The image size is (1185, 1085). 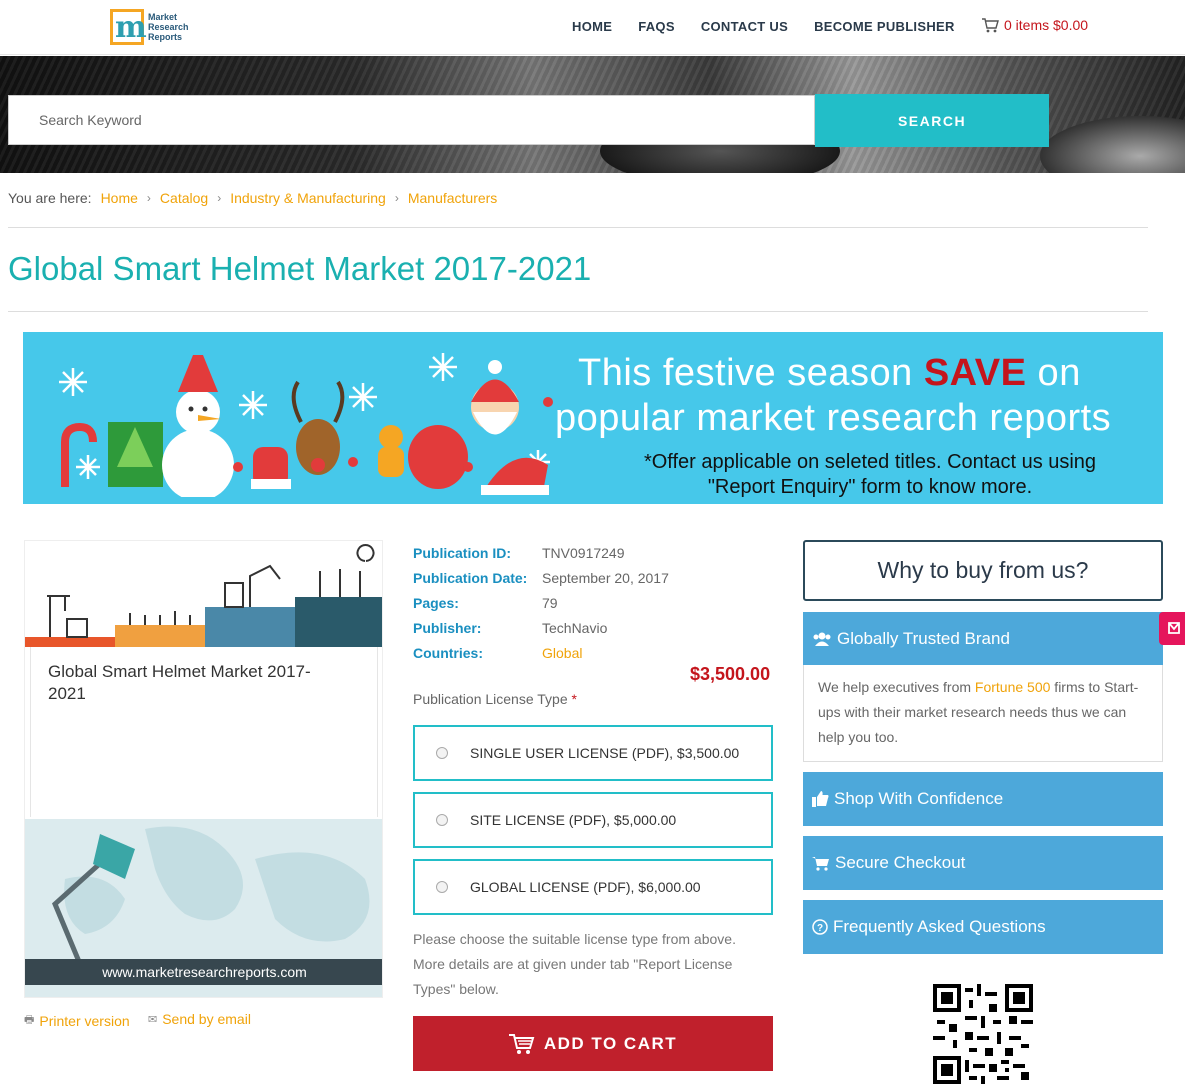 What do you see at coordinates (562, 653) in the screenshot?
I see `country-link: Global` at bounding box center [562, 653].